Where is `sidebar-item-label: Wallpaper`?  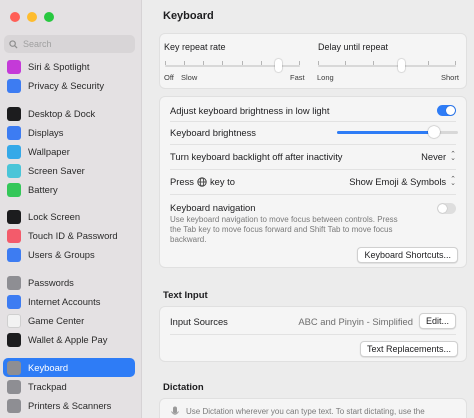 sidebar-item-label: Wallpaper is located at coordinates (49, 151).